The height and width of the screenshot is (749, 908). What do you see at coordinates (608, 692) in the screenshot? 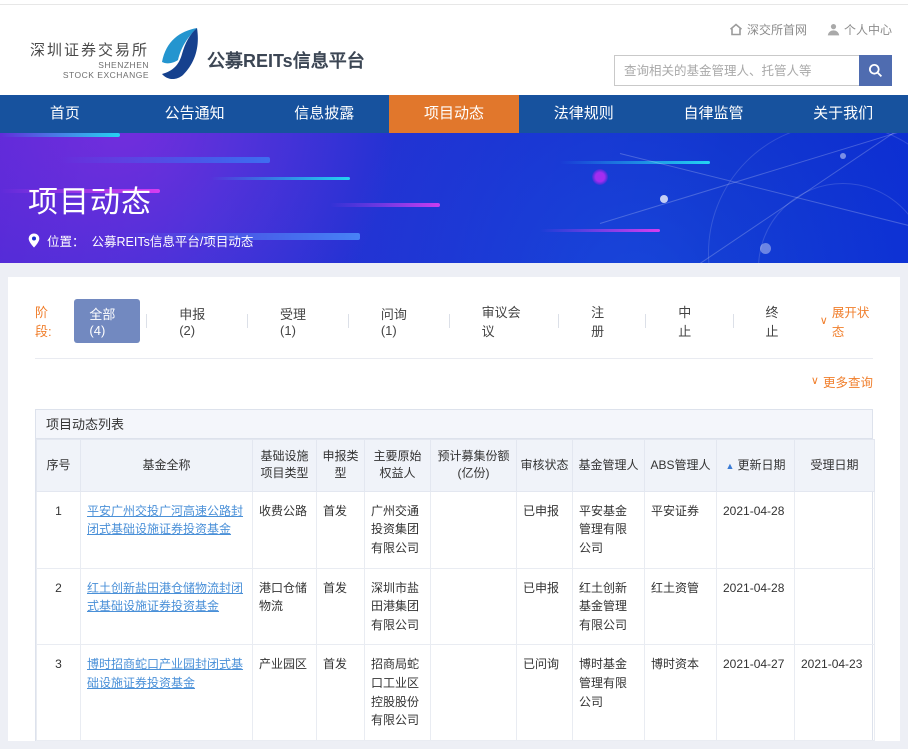
I see `cell-fund-manager: 博时基金管理有限公司` at bounding box center [608, 692].